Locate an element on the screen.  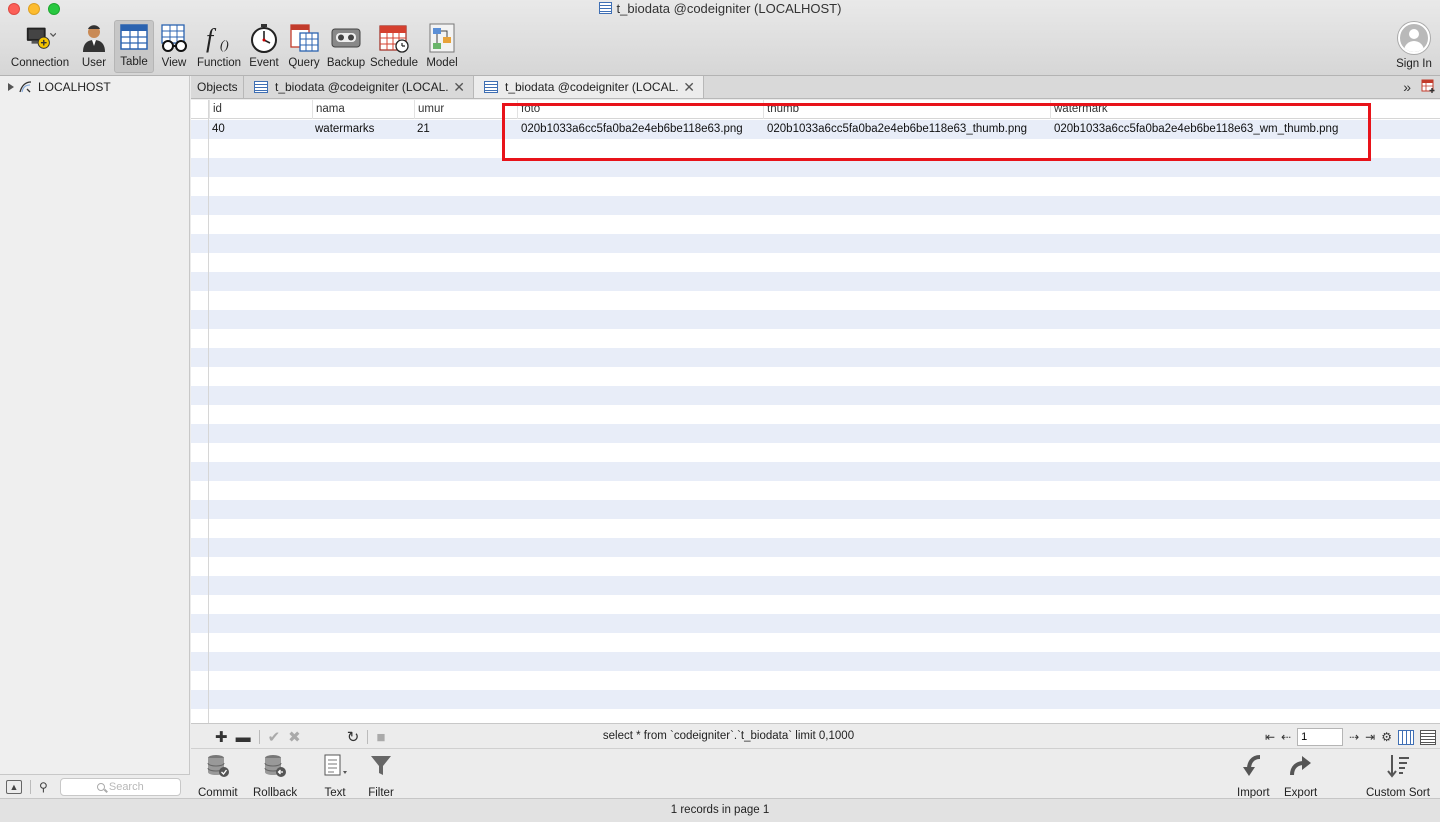
export-arrow-icon is located at coordinates (1301, 766).